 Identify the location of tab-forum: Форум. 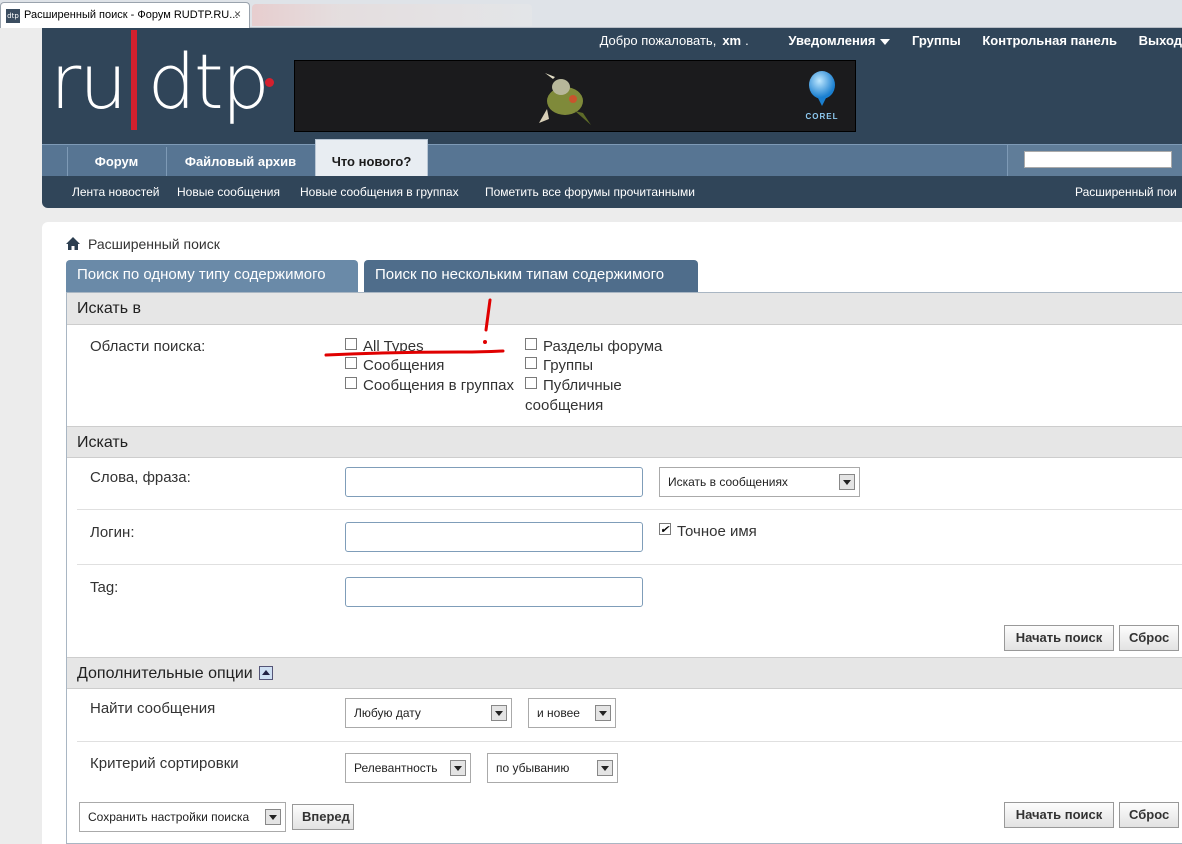
(116, 162).